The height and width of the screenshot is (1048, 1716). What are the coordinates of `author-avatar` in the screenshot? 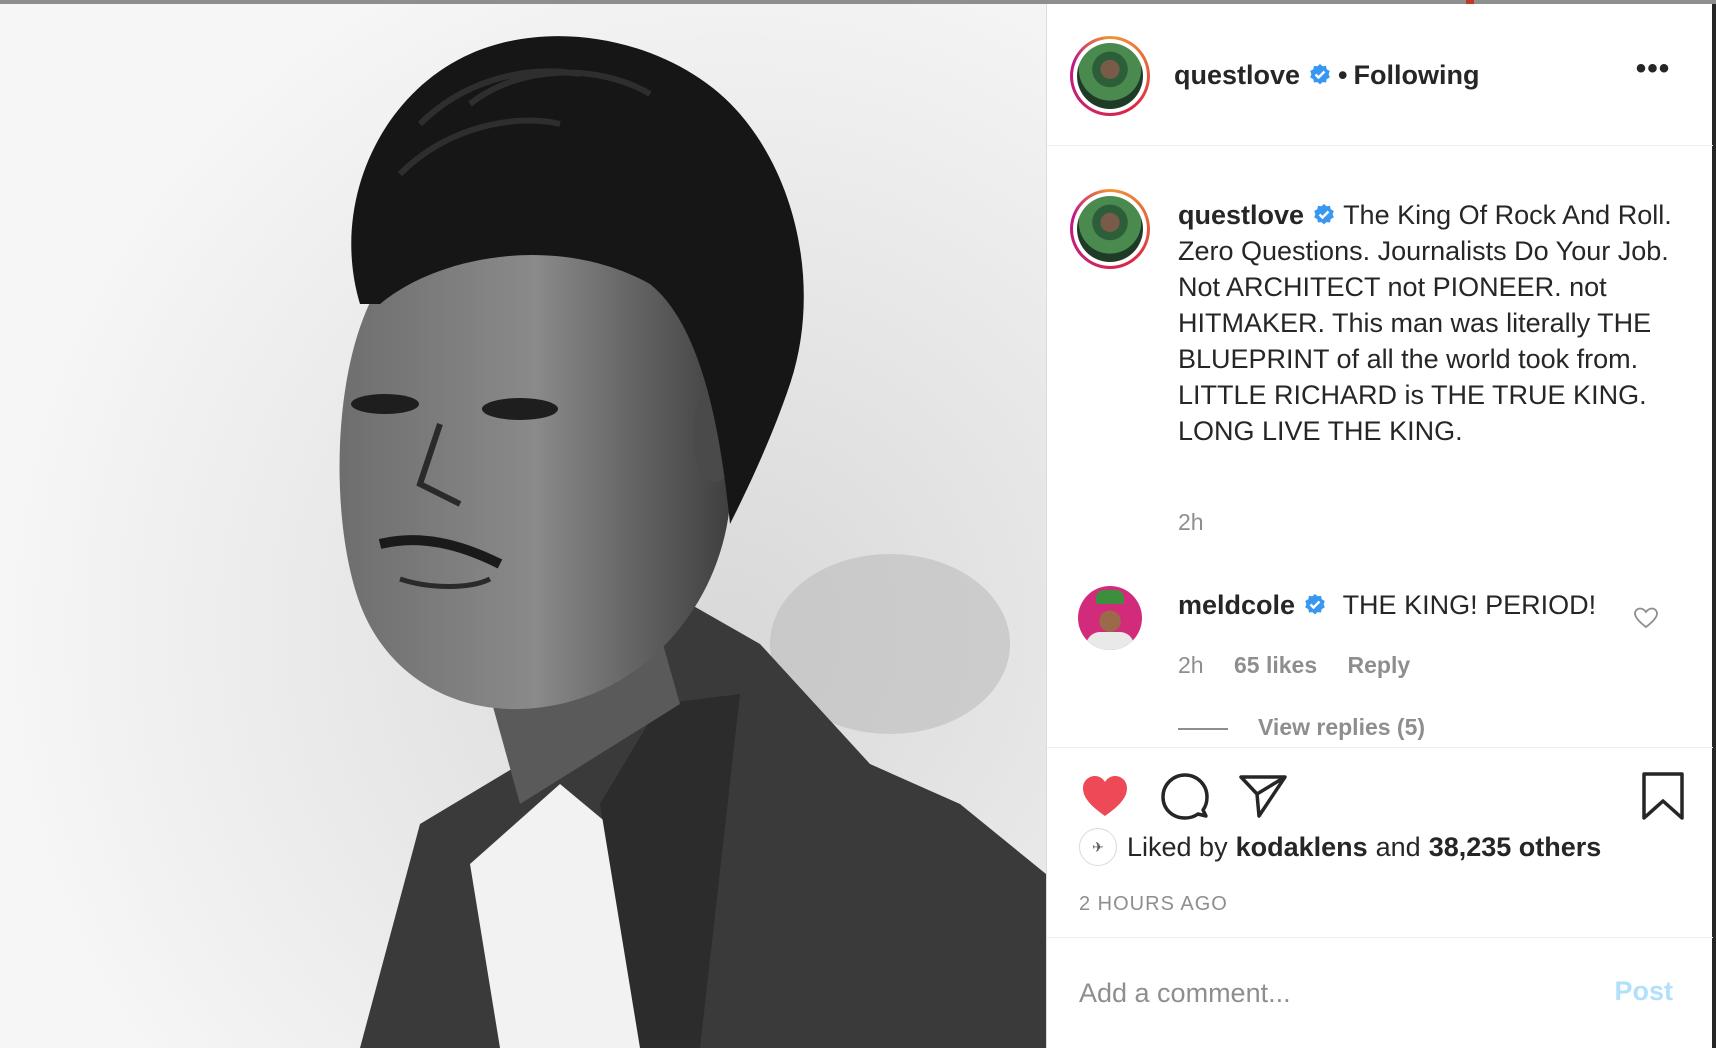 It's located at (1110, 76).